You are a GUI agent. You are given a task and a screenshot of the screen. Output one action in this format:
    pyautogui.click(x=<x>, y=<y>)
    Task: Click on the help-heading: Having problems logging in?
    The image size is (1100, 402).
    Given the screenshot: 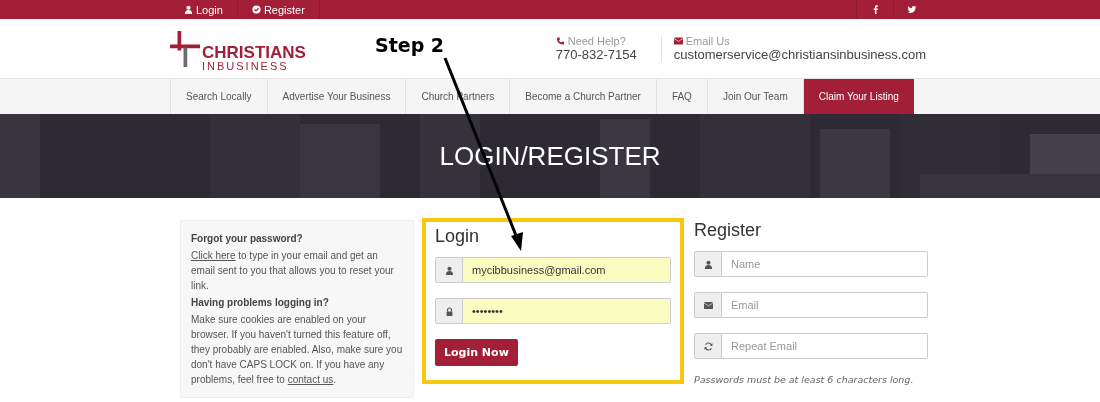 What is the action you would take?
    pyautogui.click(x=260, y=302)
    